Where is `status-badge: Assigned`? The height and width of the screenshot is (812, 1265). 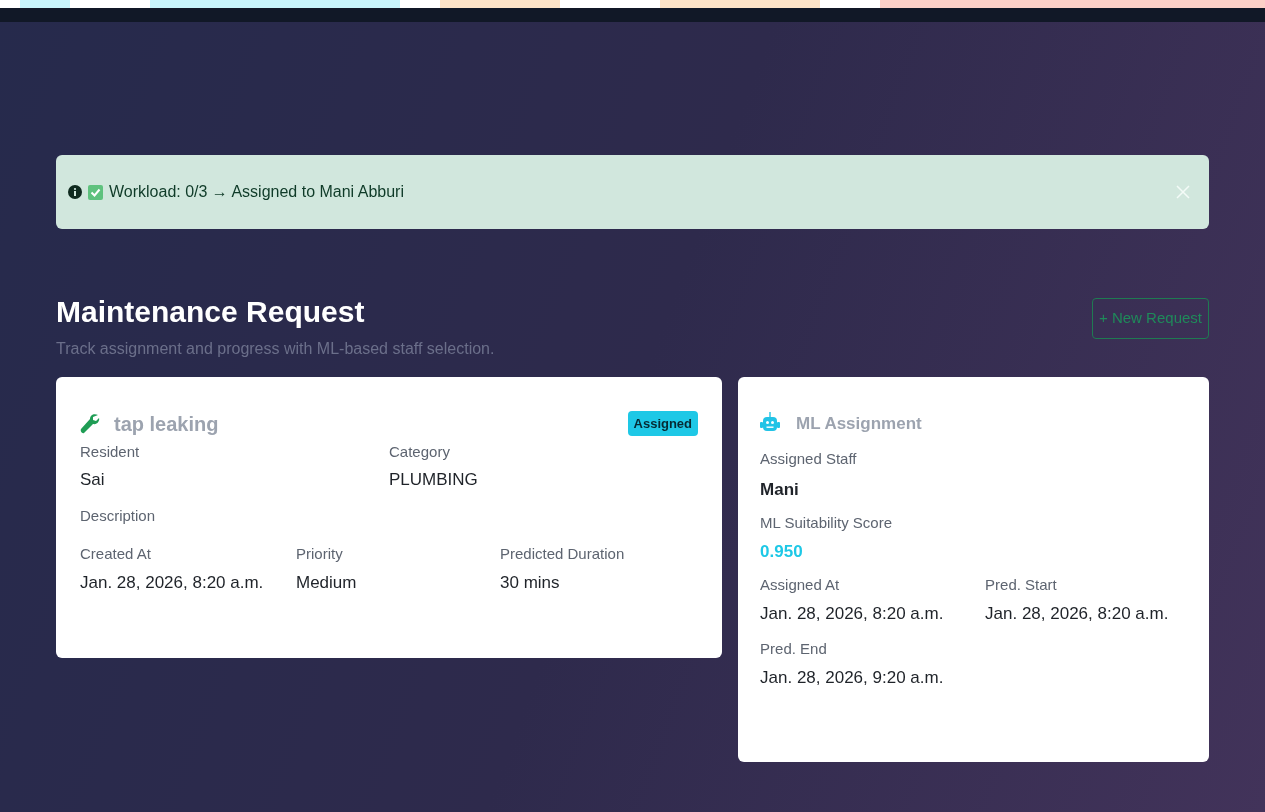 status-badge: Assigned is located at coordinates (663, 423).